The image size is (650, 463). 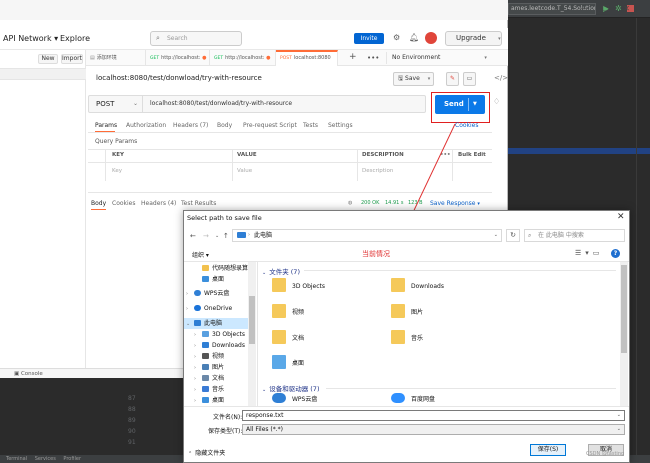 What do you see at coordinates (209, 308) in the screenshot?
I see `tree-item-onedrive: › OneDrive` at bounding box center [209, 308].